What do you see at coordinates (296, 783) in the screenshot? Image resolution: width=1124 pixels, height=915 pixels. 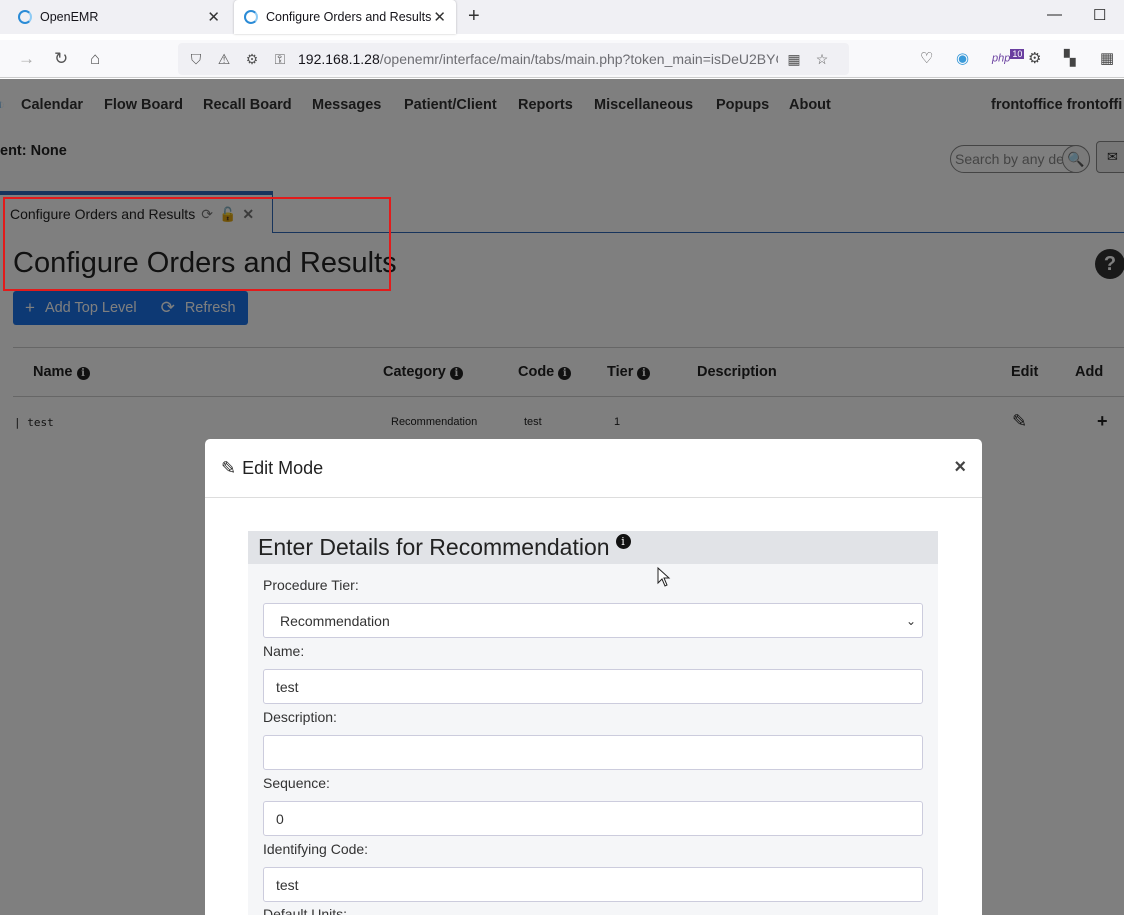 I see `sequence-label: Sequence:` at bounding box center [296, 783].